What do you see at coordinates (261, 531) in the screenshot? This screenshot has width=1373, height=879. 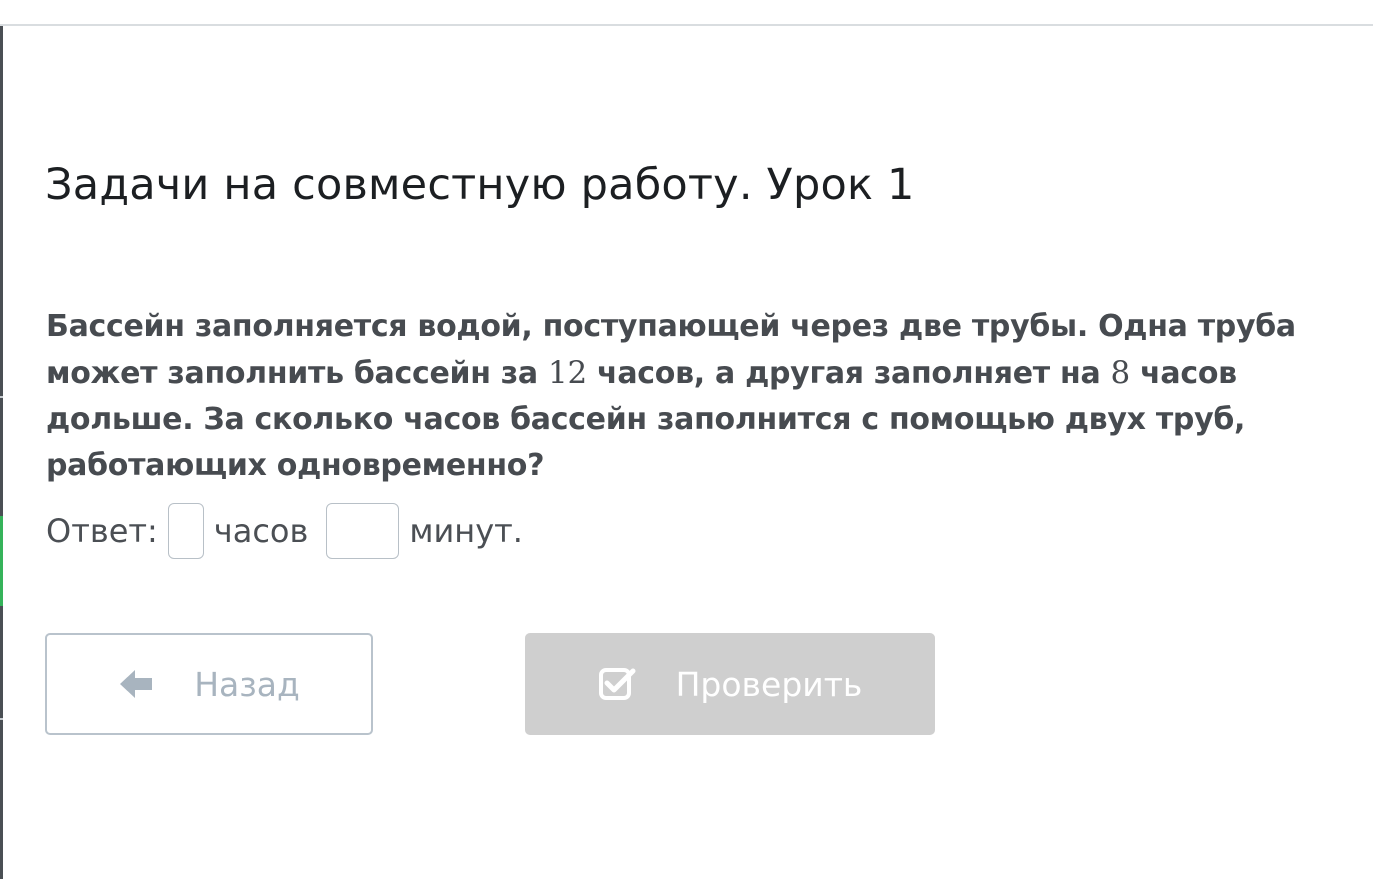 I see `hours-unit-label: часов` at bounding box center [261, 531].